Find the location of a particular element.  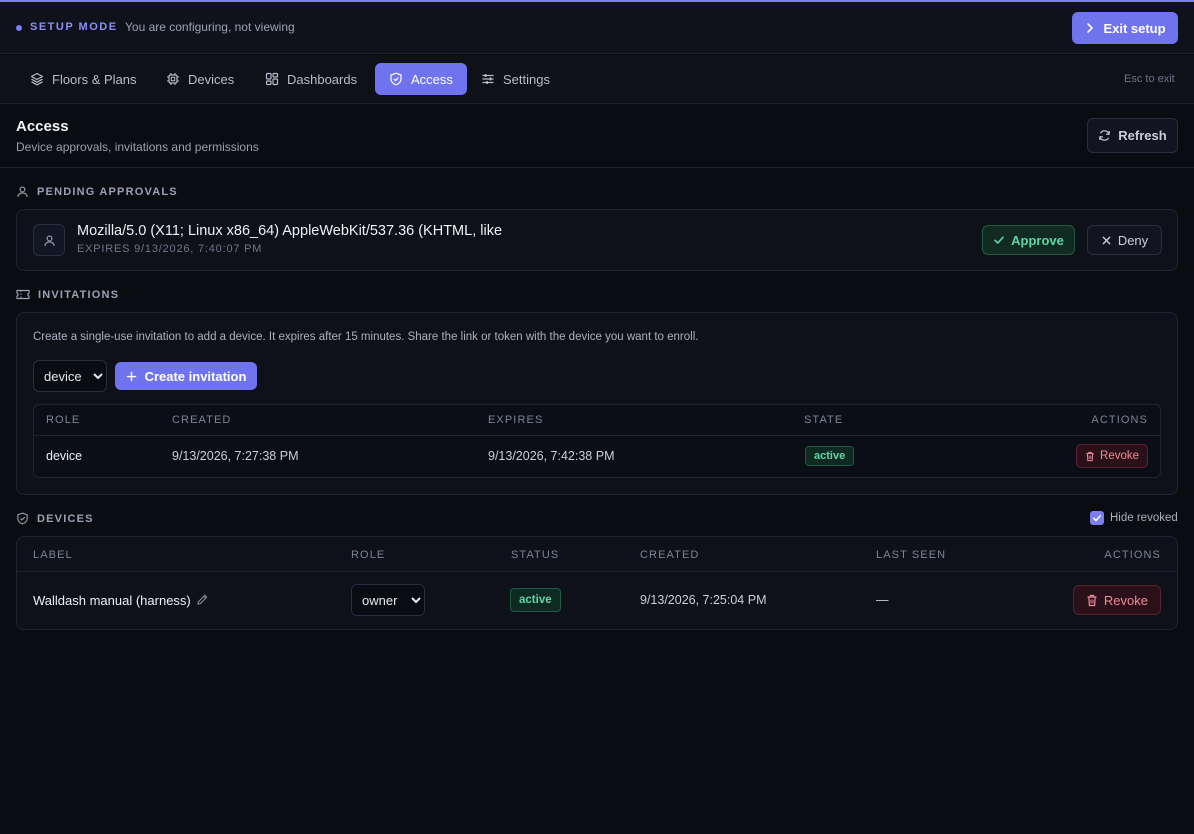

hide-revoked-checkbox is located at coordinates (1097, 518).